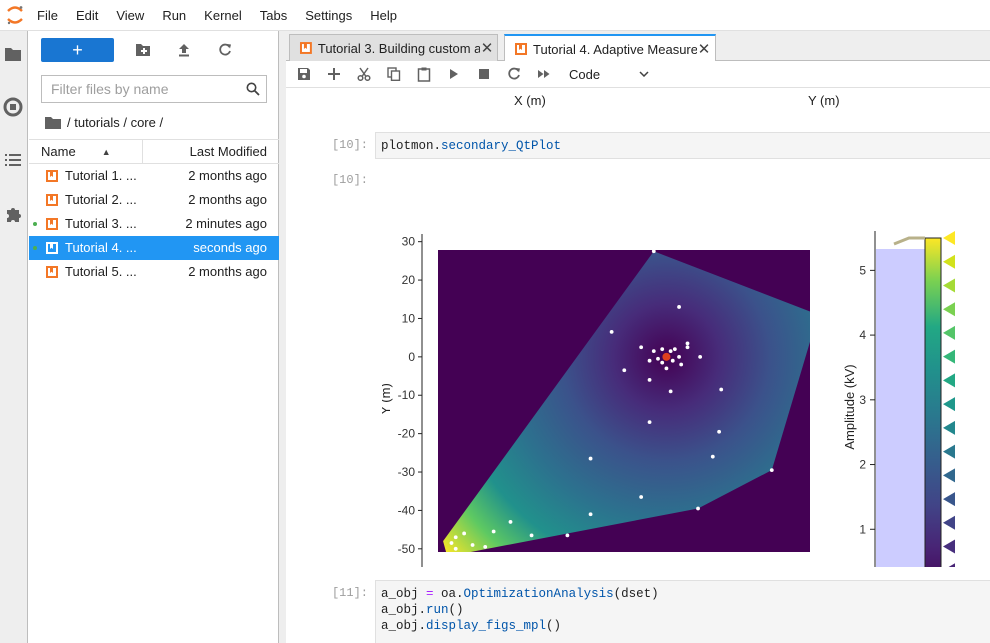 Image resolution: width=990 pixels, height=643 pixels. Describe the element at coordinates (328, 15) in the screenshot. I see `menu-settings: Settings` at that location.